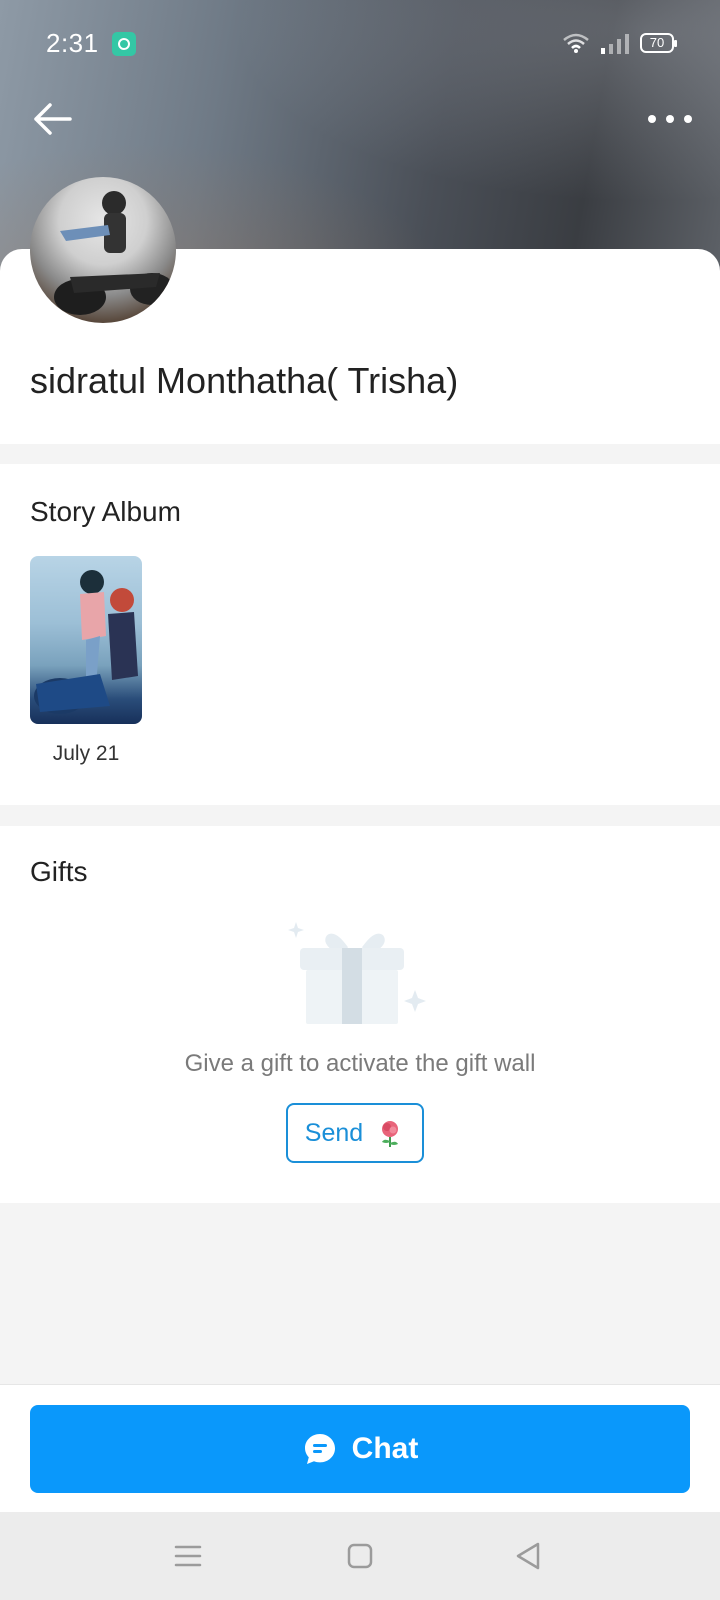 This screenshot has height=1600, width=720. I want to click on system-back-button, so click(528, 1556).